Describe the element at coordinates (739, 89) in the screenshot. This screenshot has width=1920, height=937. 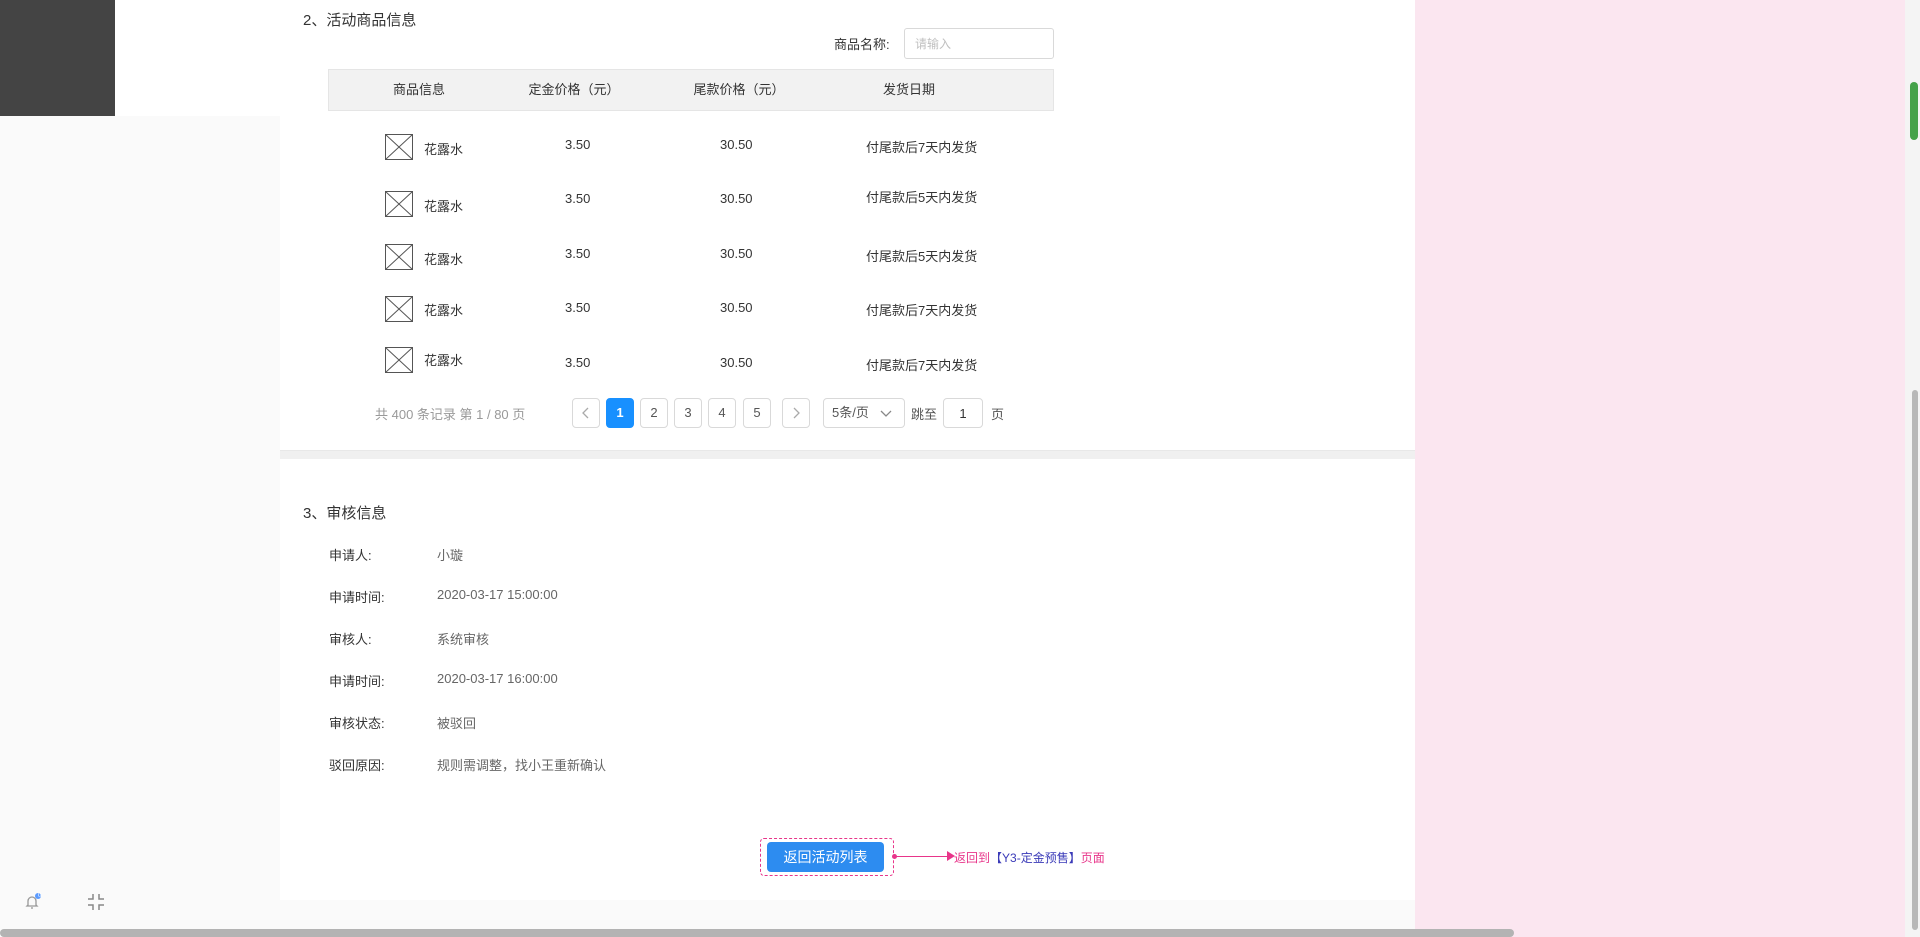
I see `column-header-balance: 尾款价格（元）` at that location.